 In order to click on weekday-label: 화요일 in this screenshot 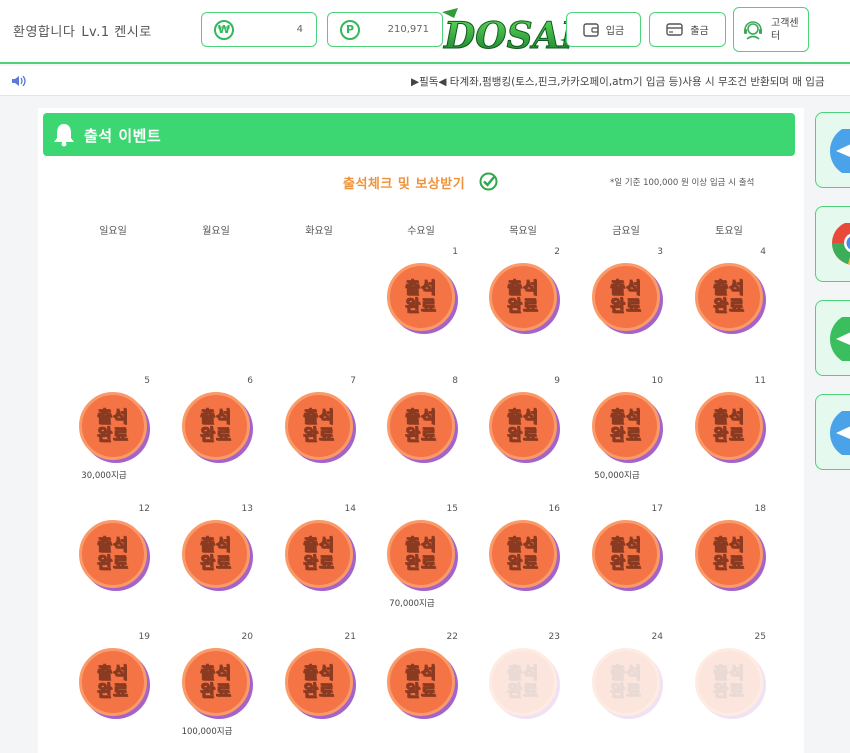, I will do `click(319, 231)`.